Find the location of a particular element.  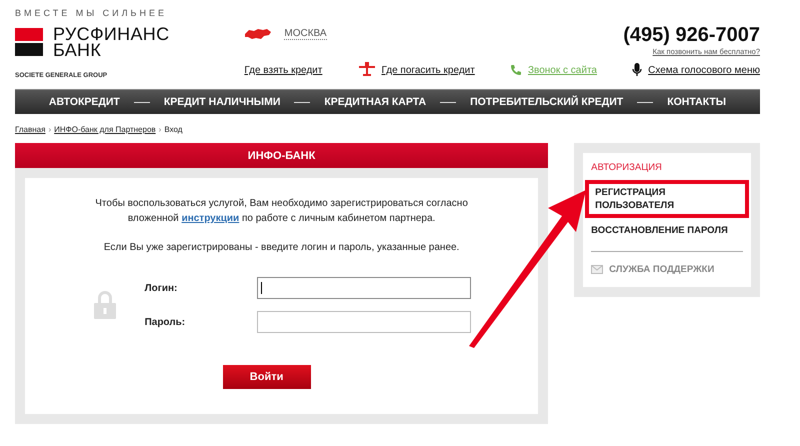

field-label: Логин: is located at coordinates (161, 288).